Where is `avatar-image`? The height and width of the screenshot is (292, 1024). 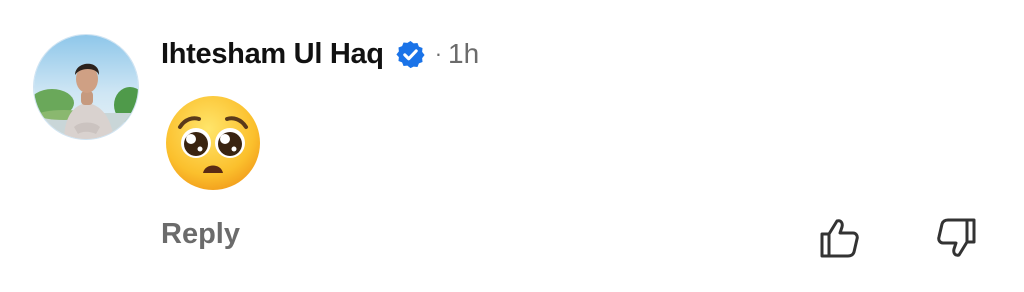
avatar-image is located at coordinates (86, 87).